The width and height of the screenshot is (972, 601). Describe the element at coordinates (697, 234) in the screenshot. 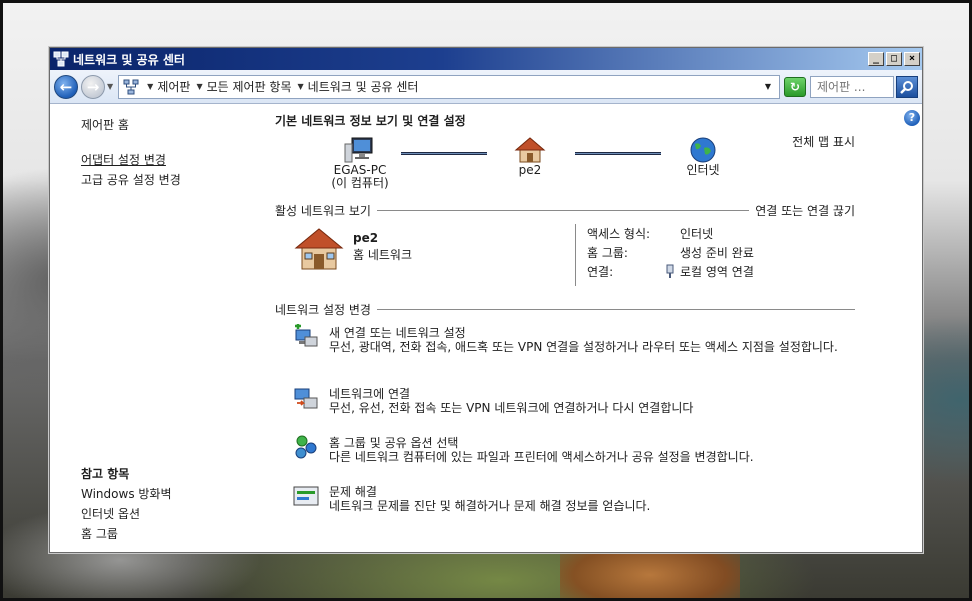

I see `access-type-value: 인터넷` at that location.